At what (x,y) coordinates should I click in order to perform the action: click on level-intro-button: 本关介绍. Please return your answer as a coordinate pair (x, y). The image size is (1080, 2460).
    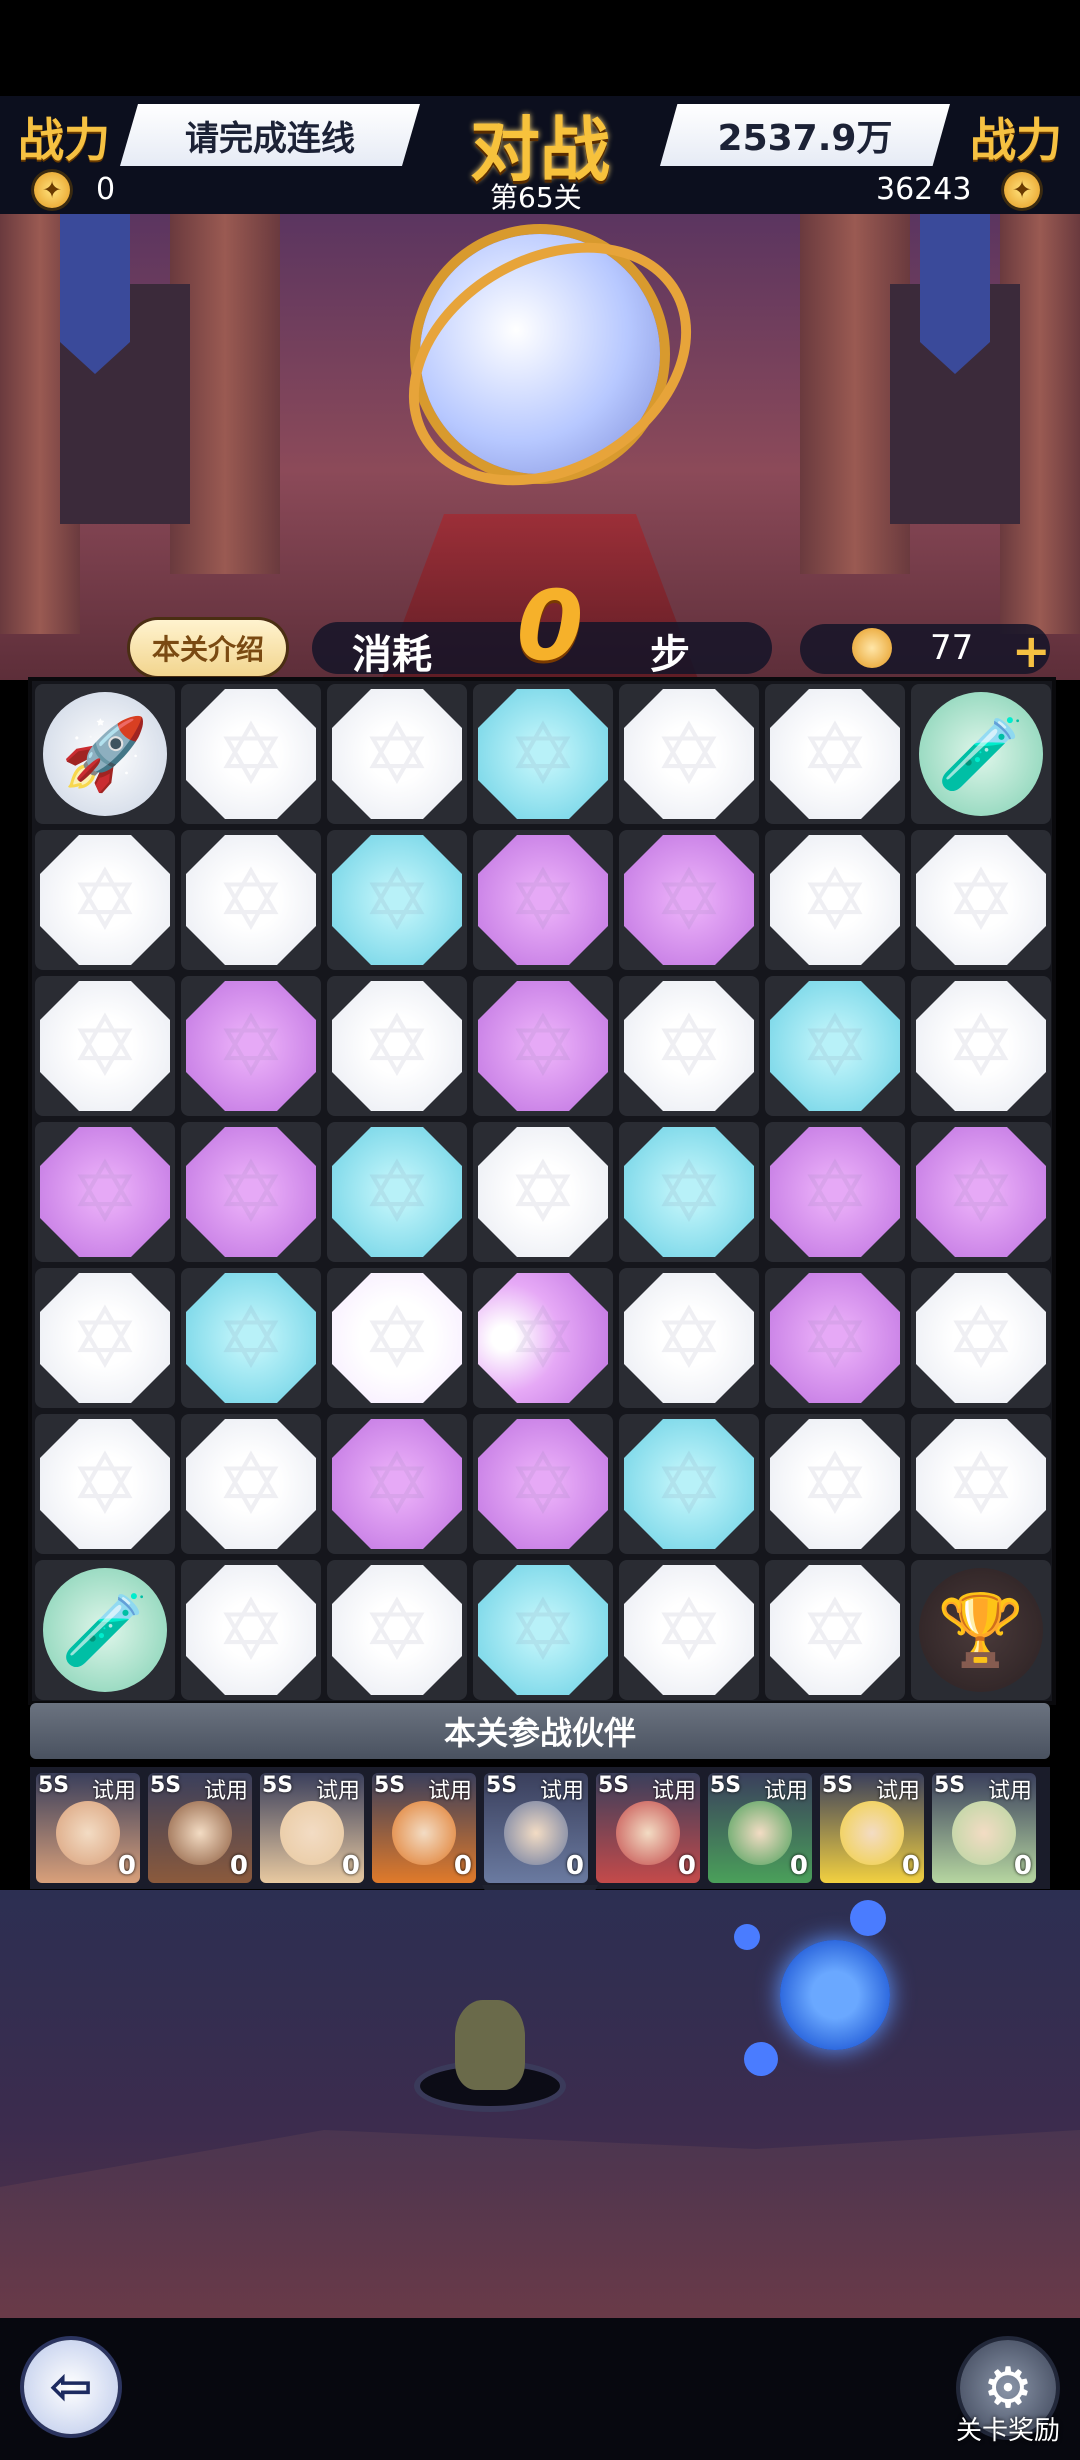
    Looking at the image, I should click on (208, 648).